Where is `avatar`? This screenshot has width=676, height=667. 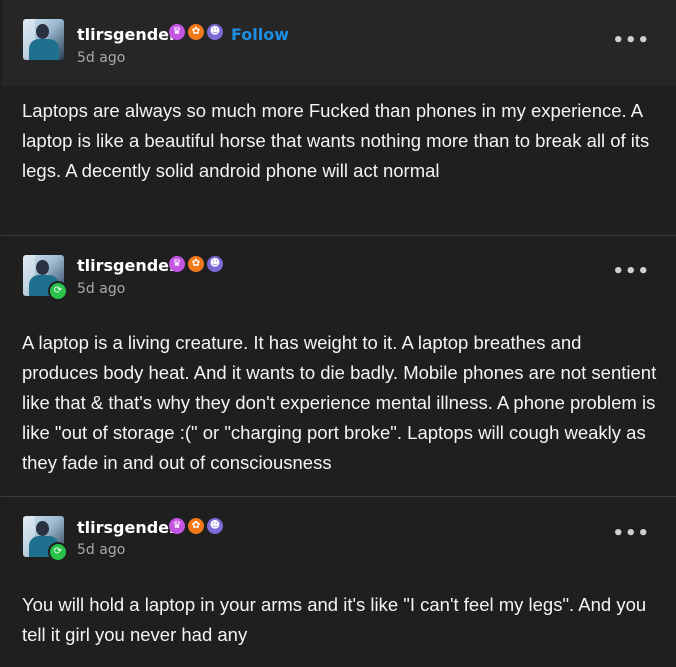 avatar is located at coordinates (43, 39).